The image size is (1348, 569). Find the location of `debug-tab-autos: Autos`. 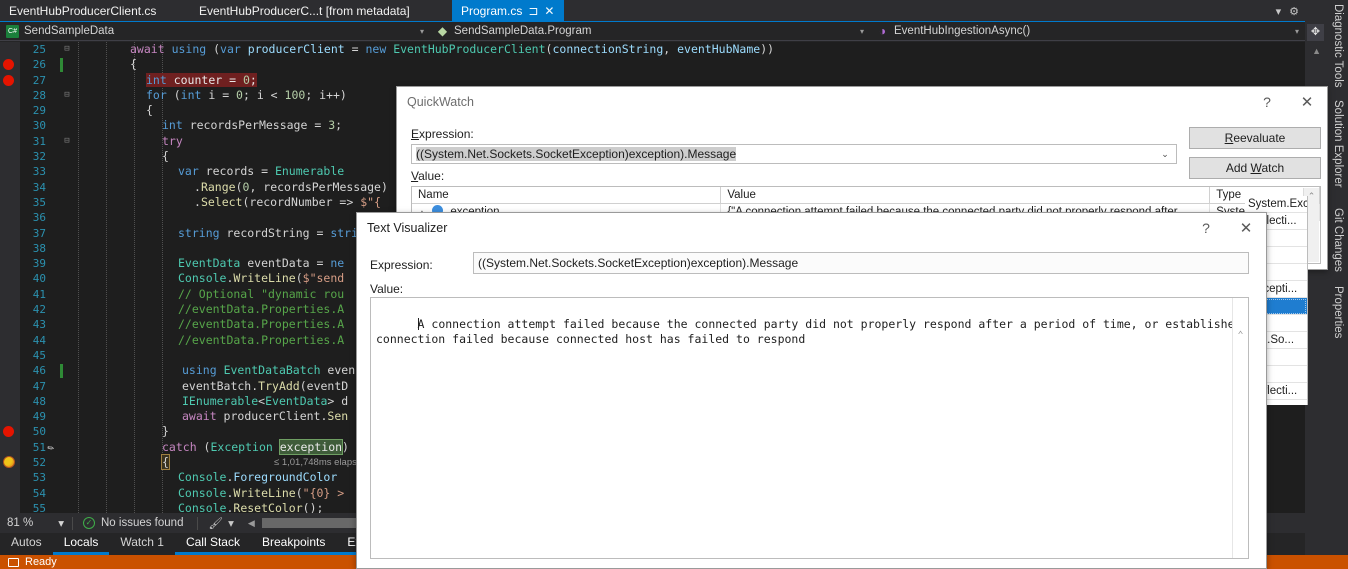

debug-tab-autos: Autos is located at coordinates (26, 544).